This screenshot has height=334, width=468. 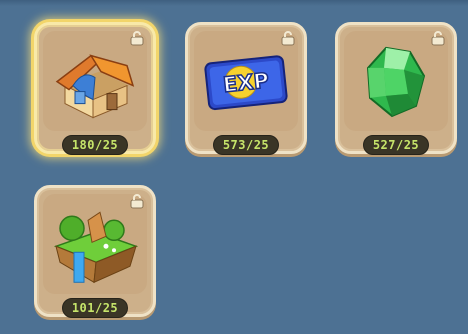 I want to click on floating-island-icon, so click(x=96, y=247).